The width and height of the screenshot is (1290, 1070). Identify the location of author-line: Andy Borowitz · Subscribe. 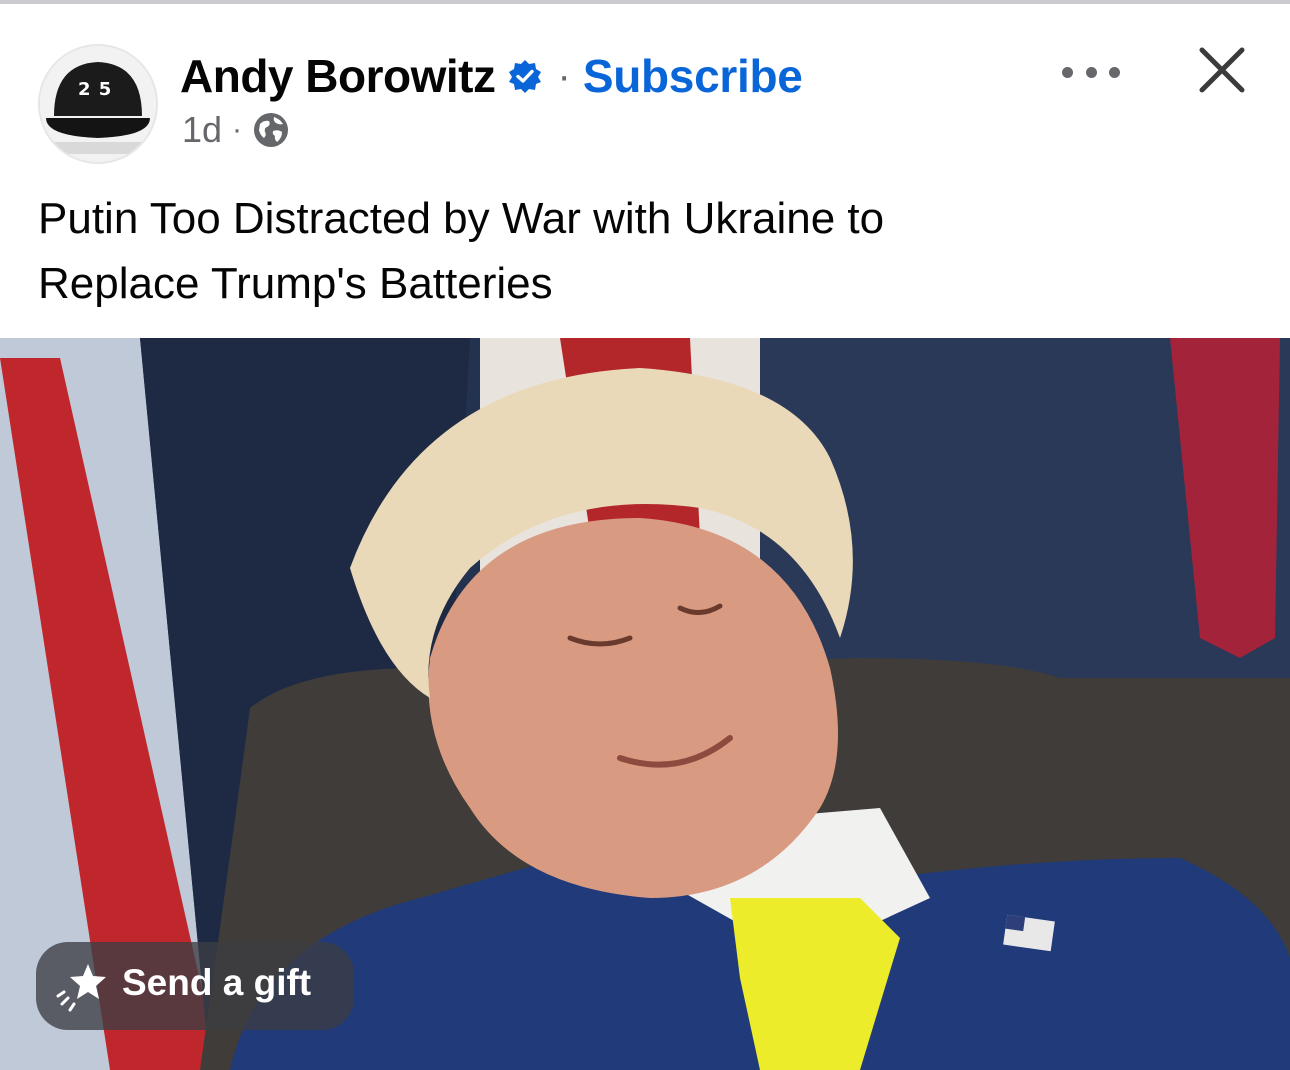
(491, 76).